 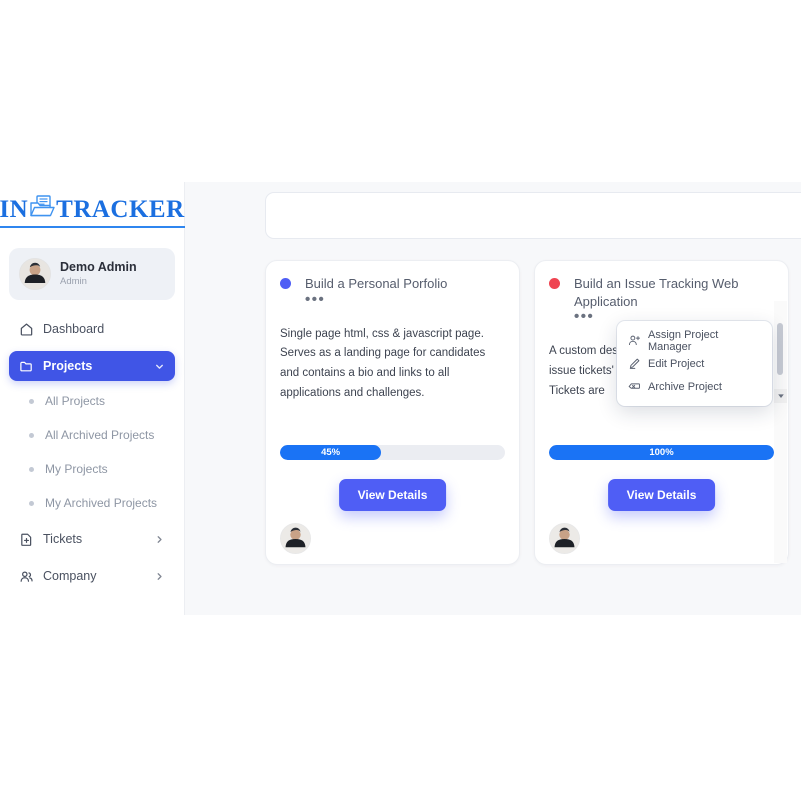 I want to click on card-header: Build an Issue Tracking Web Application, so click(x=661, y=292).